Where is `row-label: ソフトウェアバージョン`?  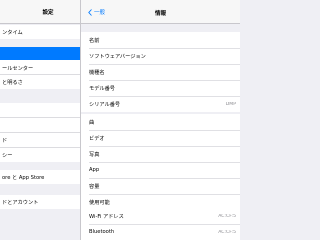
row-label: ソフトウェアバージョン is located at coordinates (117, 56).